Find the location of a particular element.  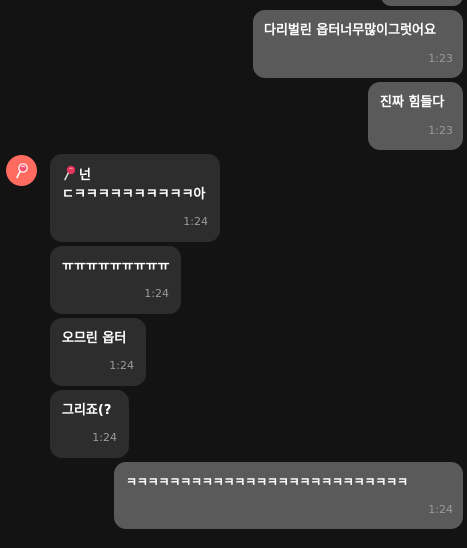

message-bubble-outgoing is located at coordinates (422, 3).